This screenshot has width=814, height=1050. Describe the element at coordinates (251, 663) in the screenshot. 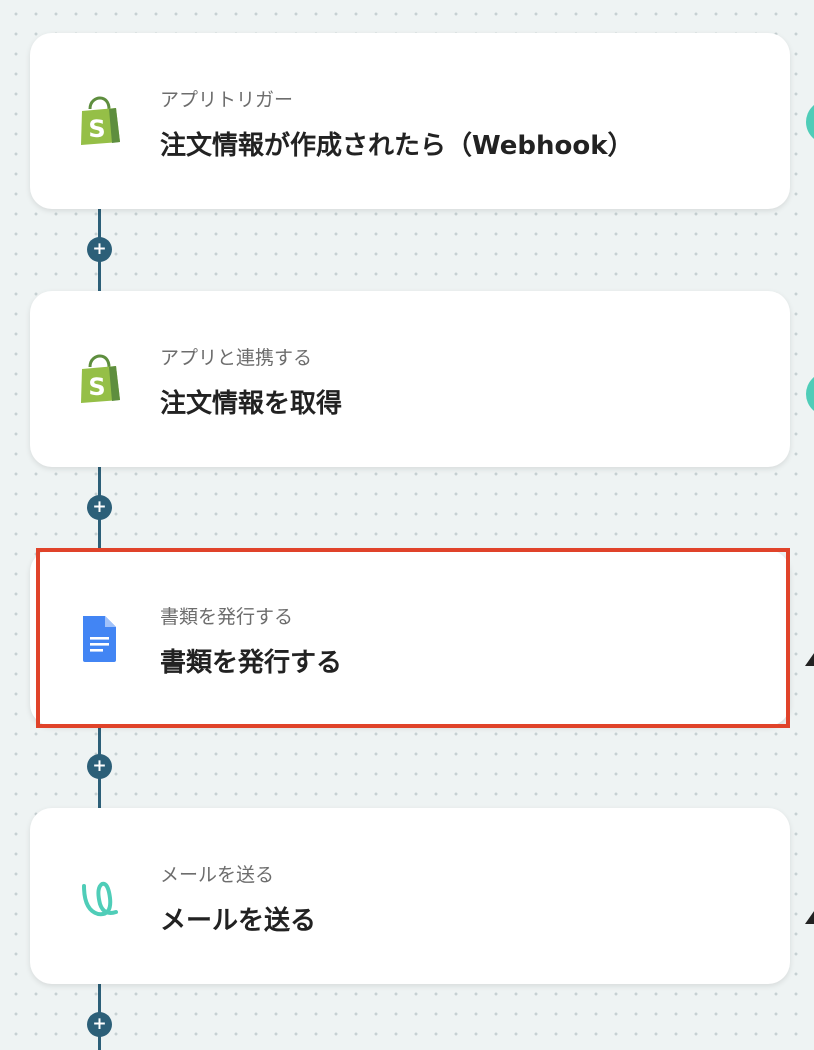

I see `step-title: 書類を発行する` at that location.